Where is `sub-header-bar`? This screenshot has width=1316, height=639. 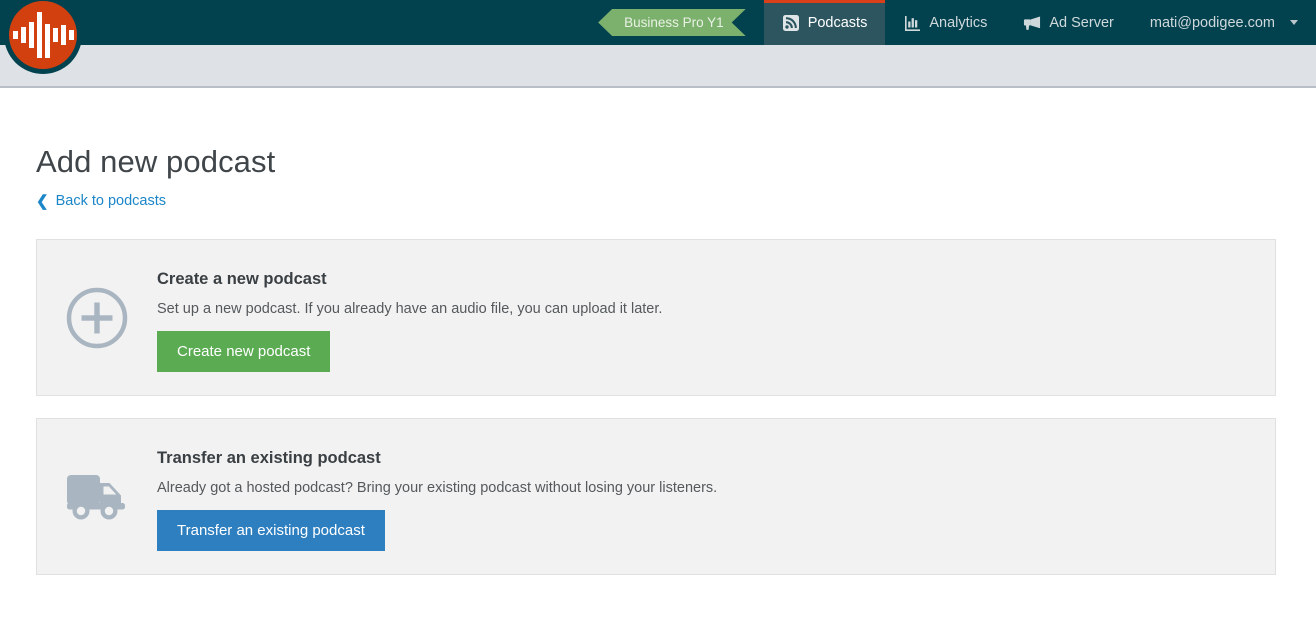 sub-header-bar is located at coordinates (658, 66).